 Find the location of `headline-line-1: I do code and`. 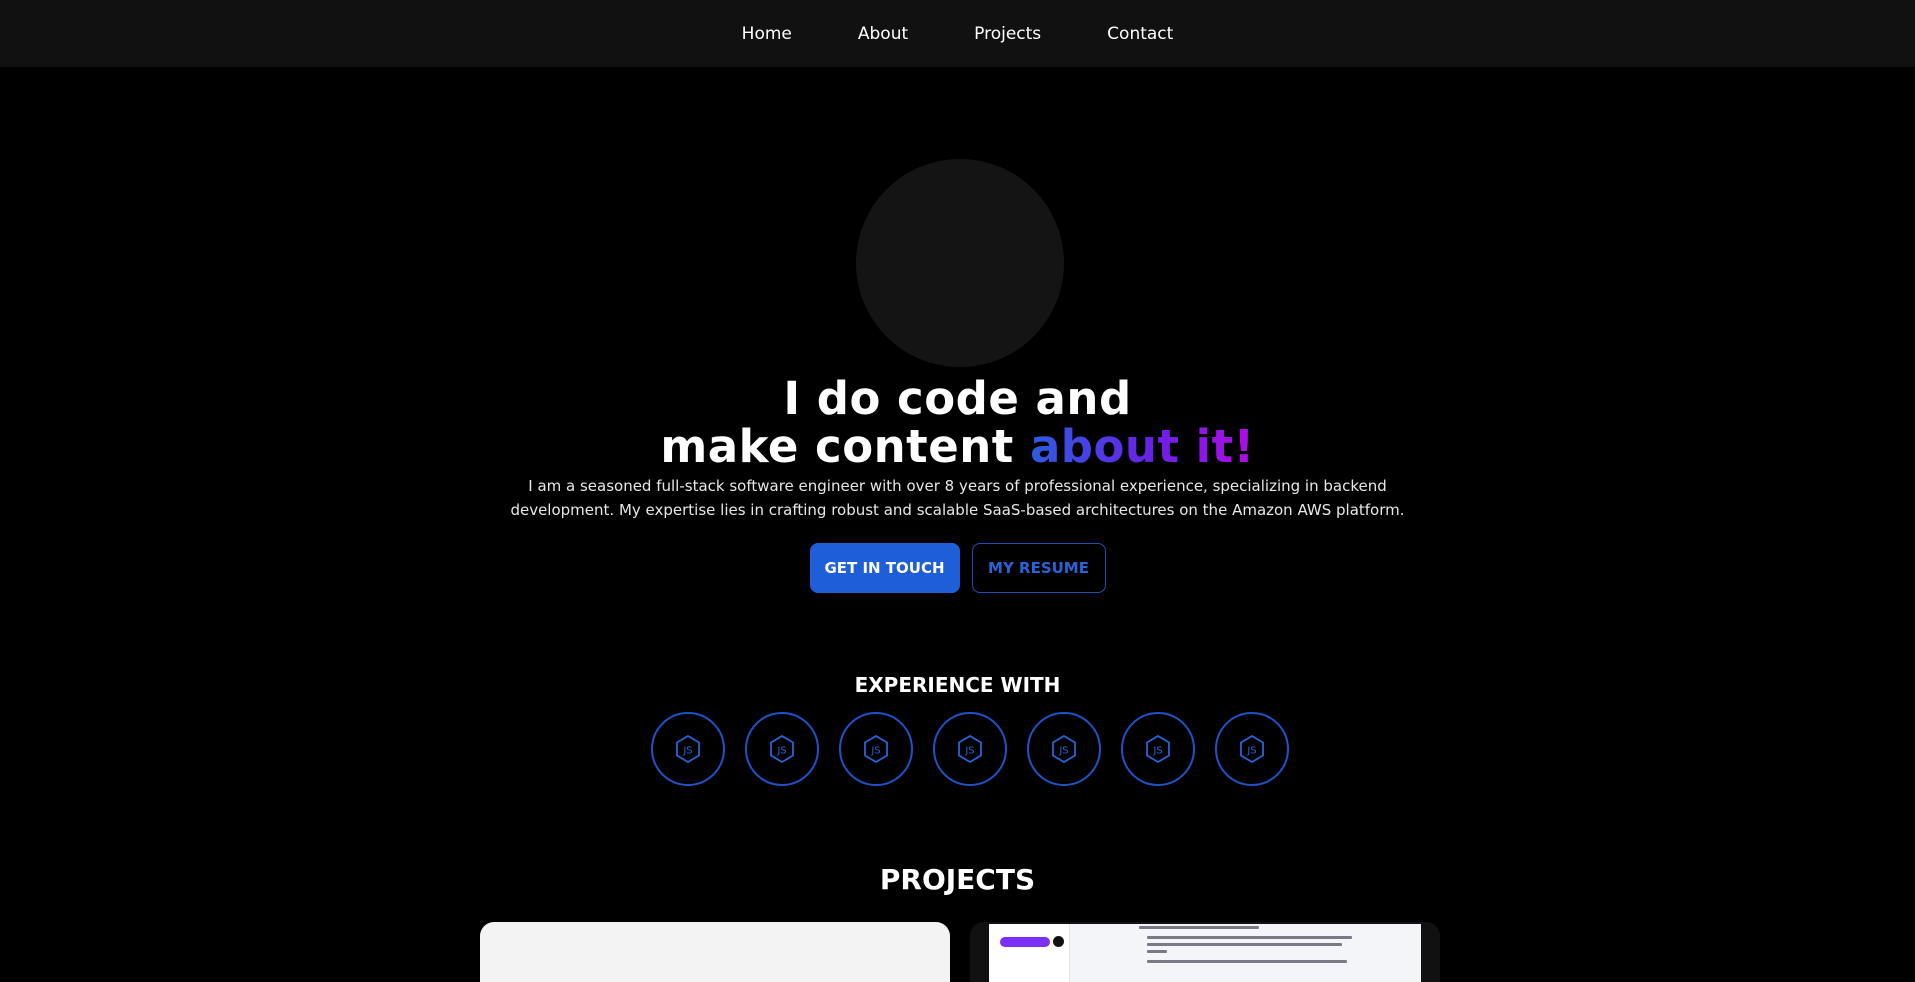

headline-line-1: I do code and is located at coordinates (957, 398).